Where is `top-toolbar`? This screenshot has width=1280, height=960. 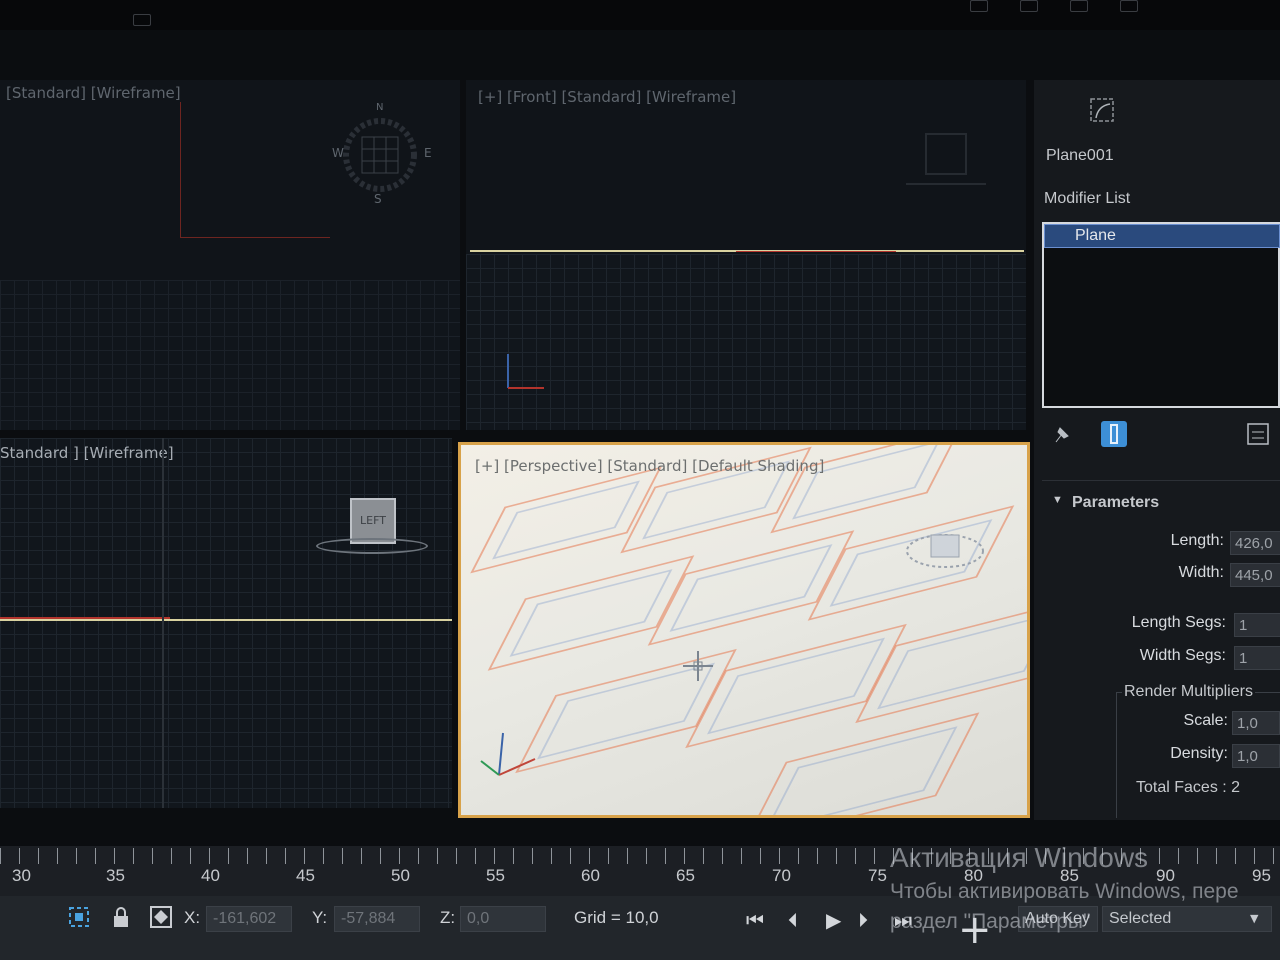 top-toolbar is located at coordinates (640, 15).